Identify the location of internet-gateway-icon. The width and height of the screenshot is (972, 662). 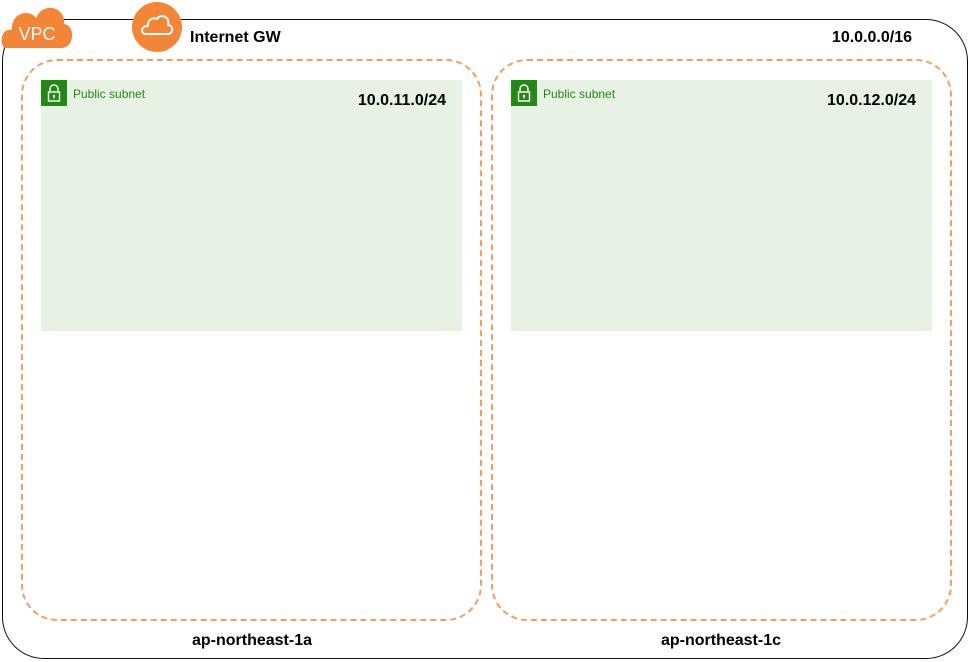
(157, 27).